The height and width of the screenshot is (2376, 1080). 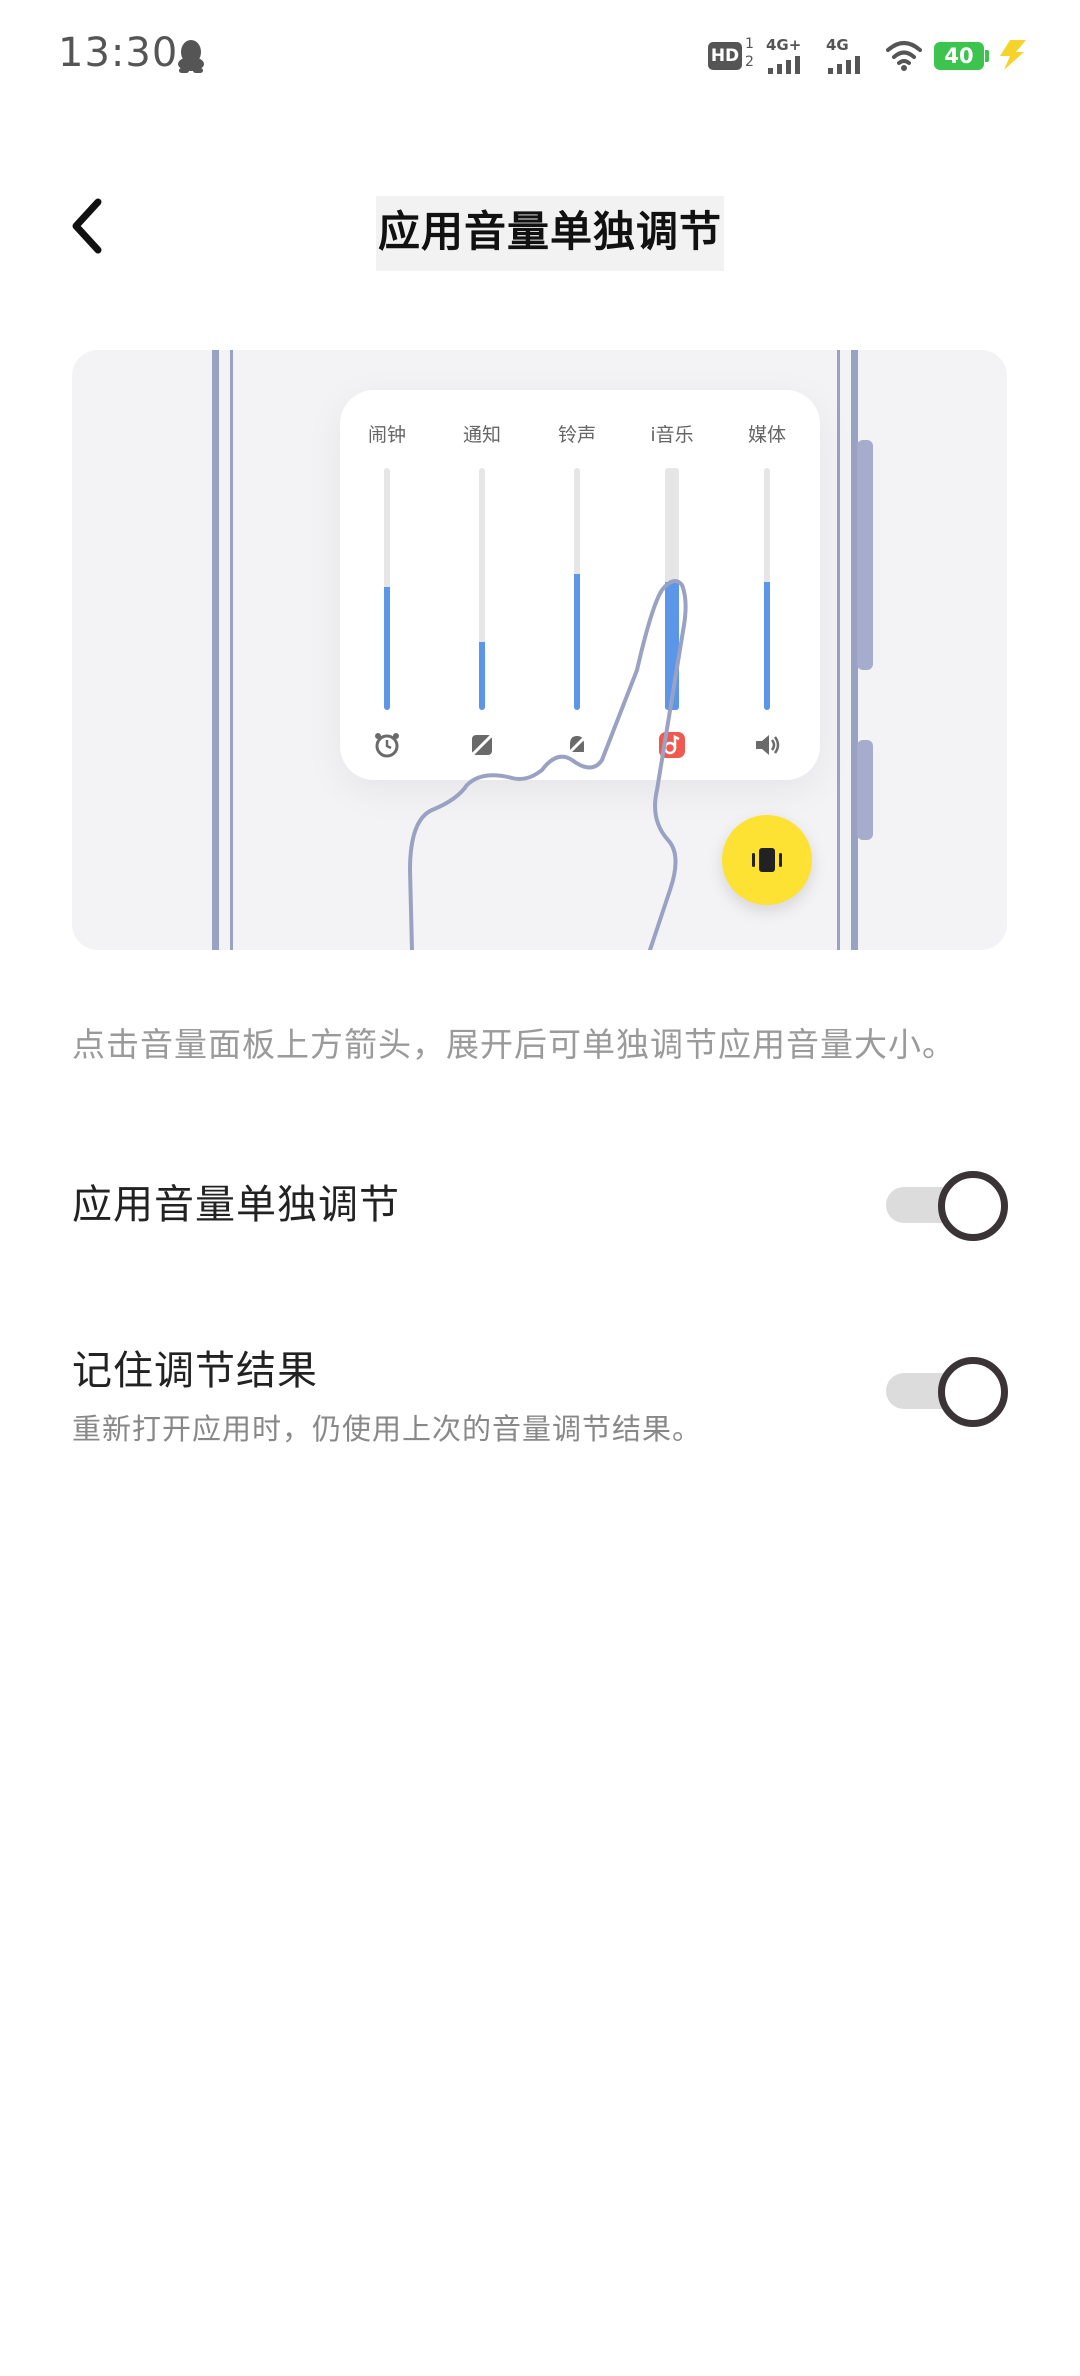 I want to click on channel-label-notification: 通知, so click(x=481, y=435).